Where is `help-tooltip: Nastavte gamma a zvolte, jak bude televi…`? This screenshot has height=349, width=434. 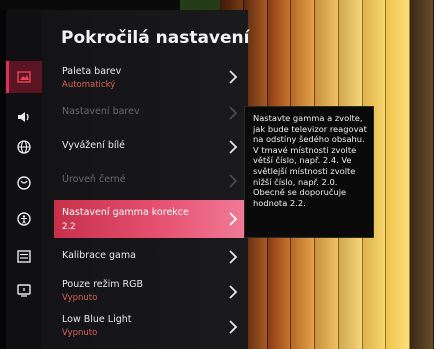 help-tooltip: Nastavte gamma a zvolte, jak bude televi… is located at coordinates (309, 172).